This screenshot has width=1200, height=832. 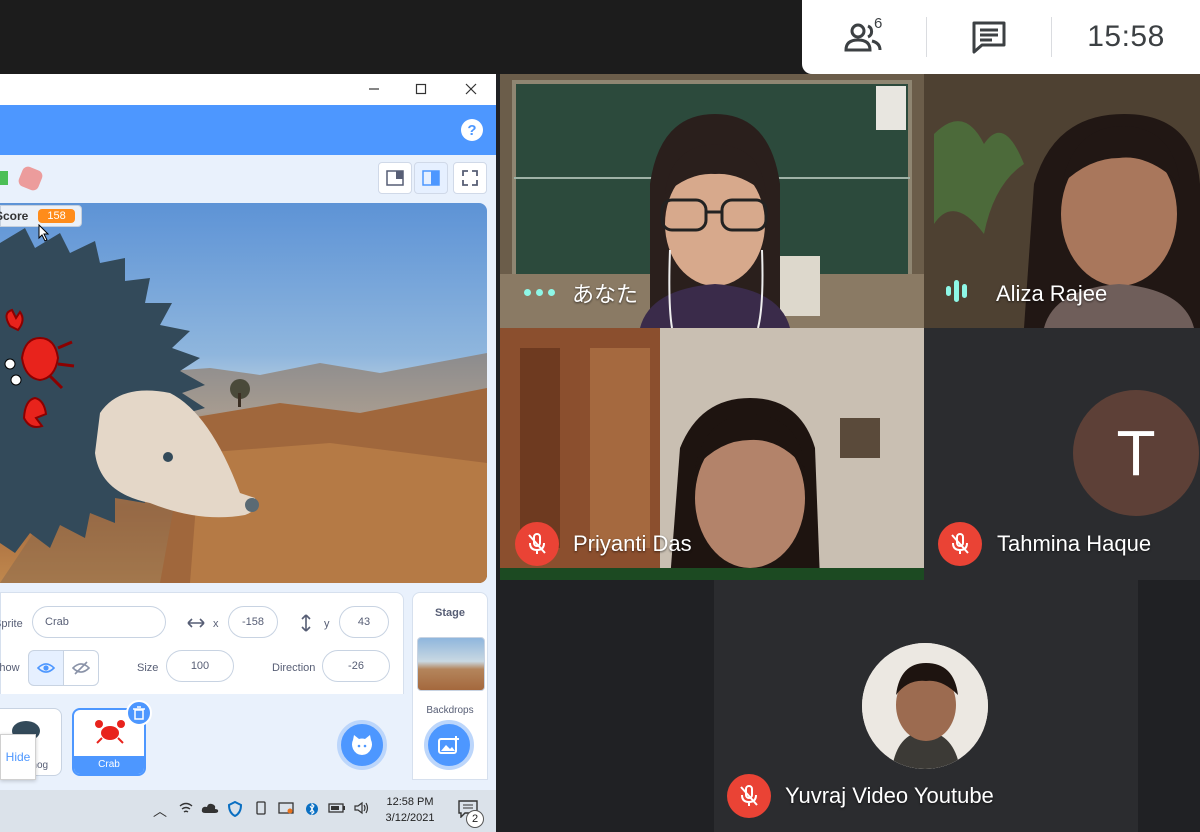 I want to click on show-sprite-button, so click(x=46, y=668).